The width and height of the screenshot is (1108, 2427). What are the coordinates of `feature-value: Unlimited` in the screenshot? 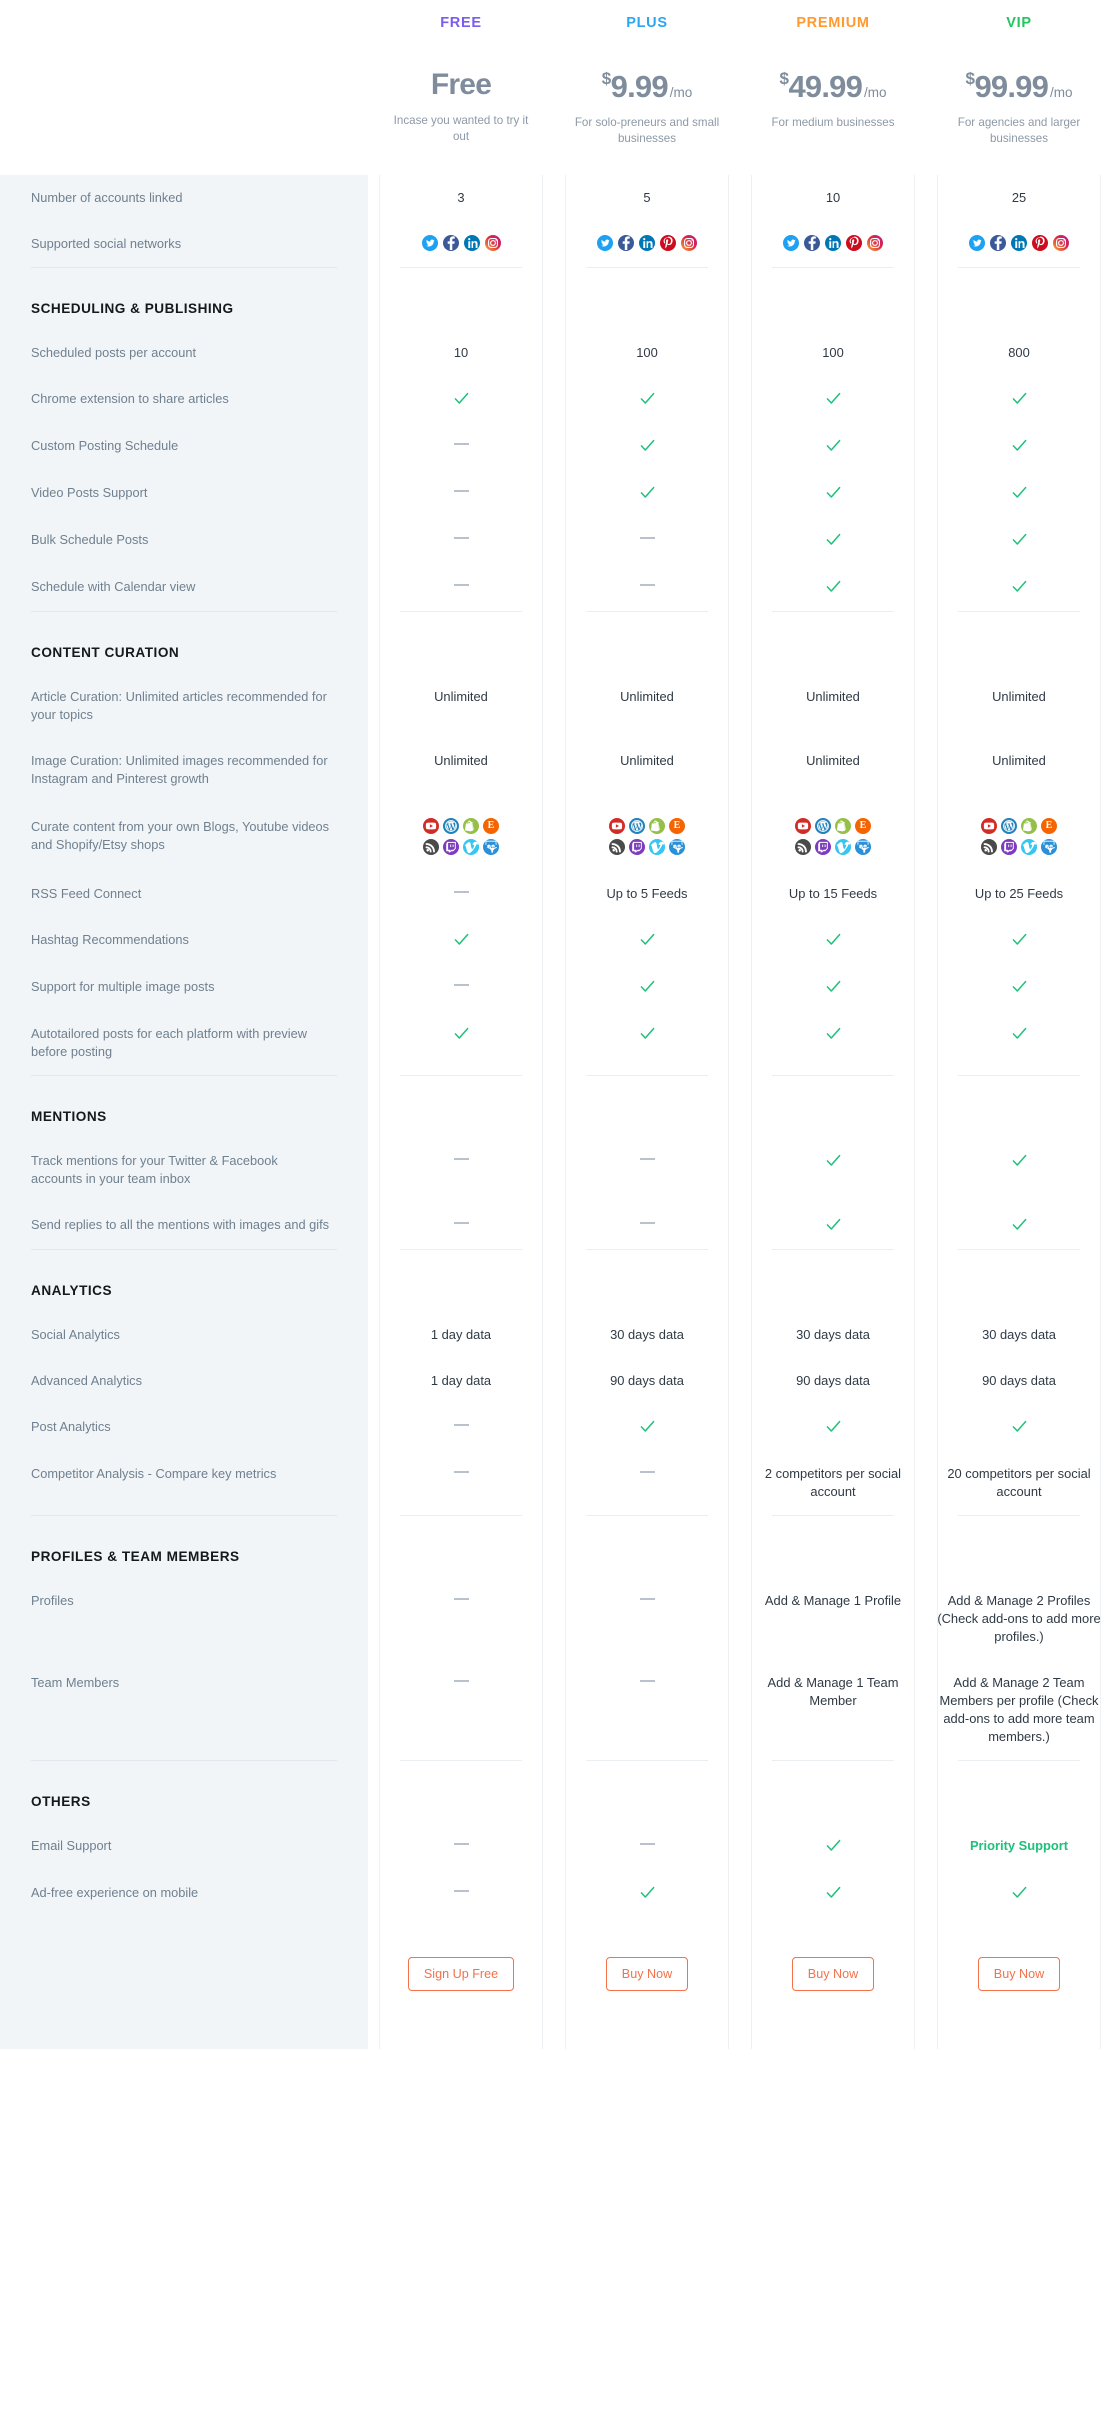 It's located at (647, 696).